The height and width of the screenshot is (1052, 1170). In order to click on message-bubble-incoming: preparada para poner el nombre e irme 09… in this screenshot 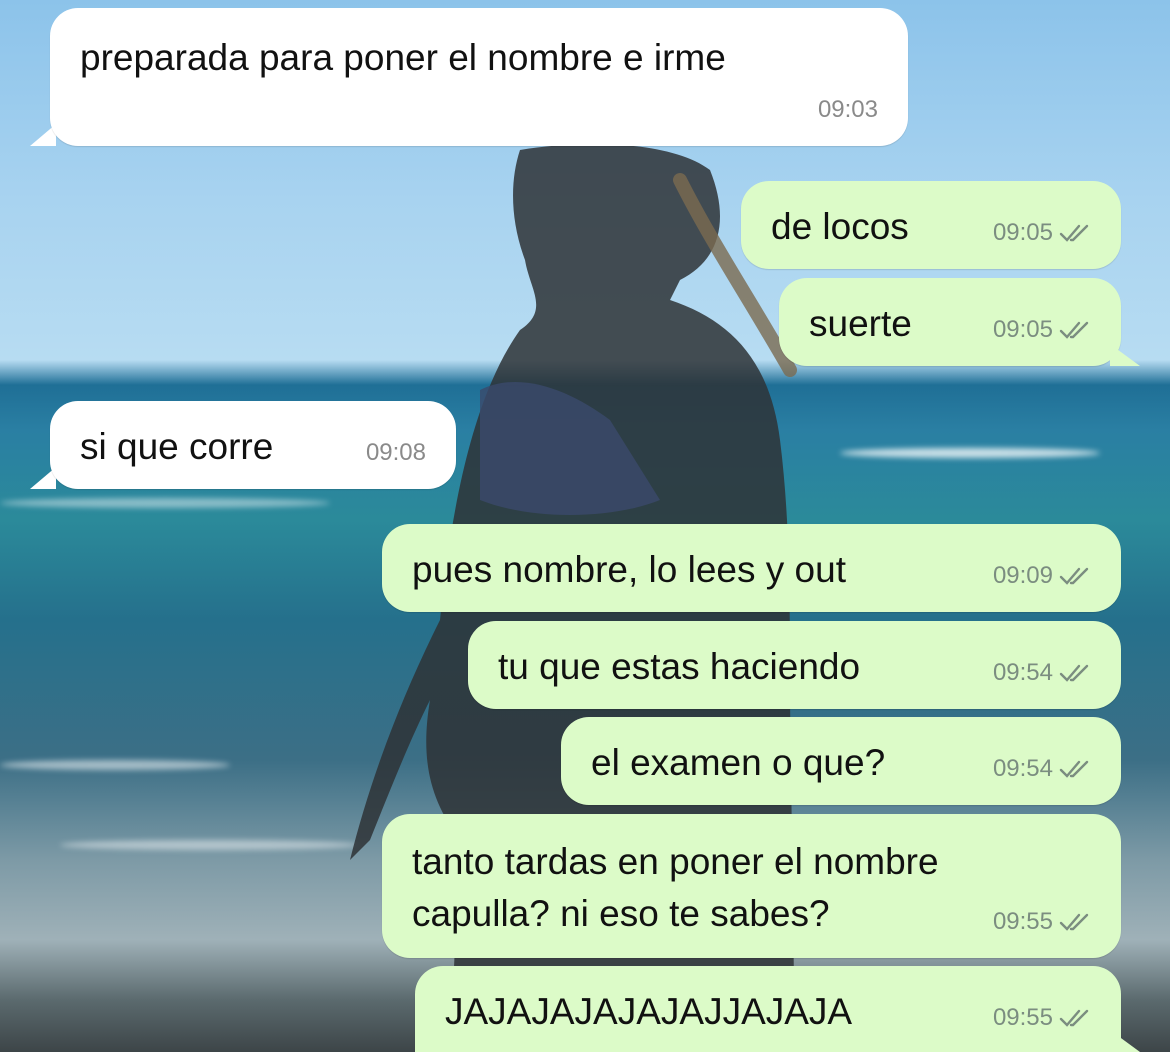, I will do `click(479, 77)`.